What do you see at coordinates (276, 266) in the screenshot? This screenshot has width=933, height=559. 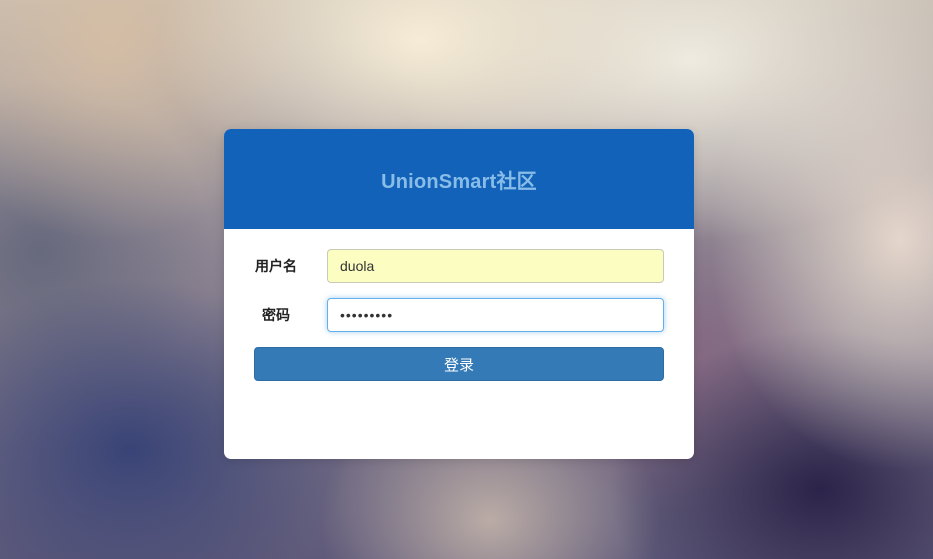 I see `username-label: 用户名` at bounding box center [276, 266].